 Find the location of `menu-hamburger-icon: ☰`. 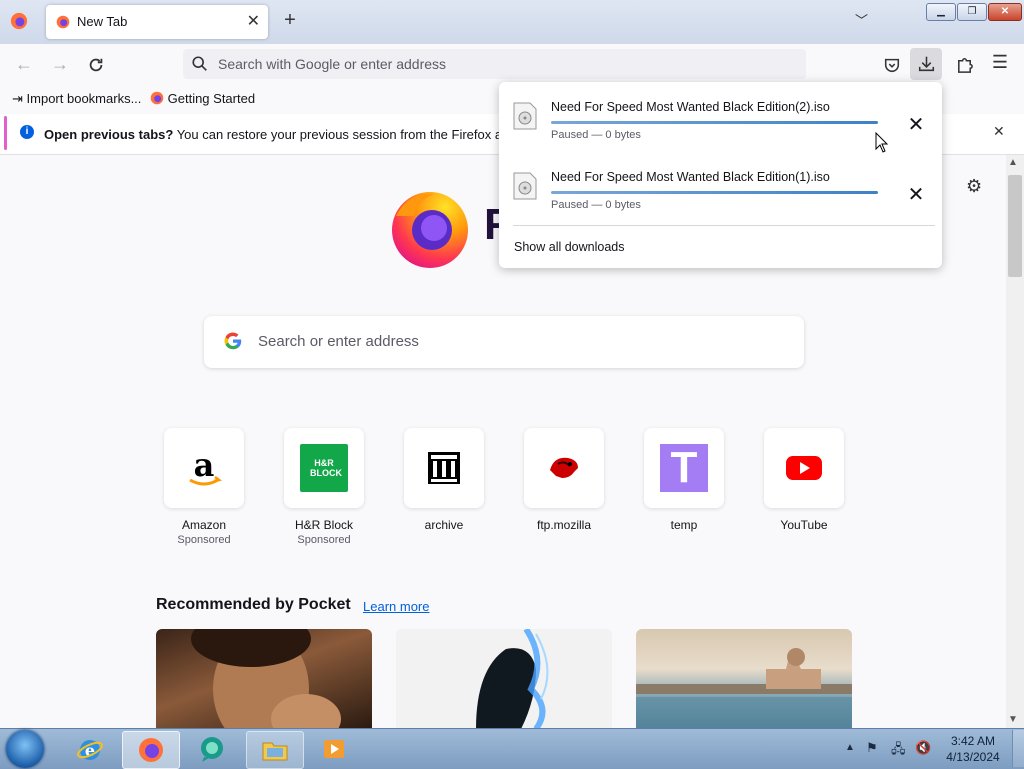

menu-hamburger-icon: ☰ is located at coordinates (1000, 62).